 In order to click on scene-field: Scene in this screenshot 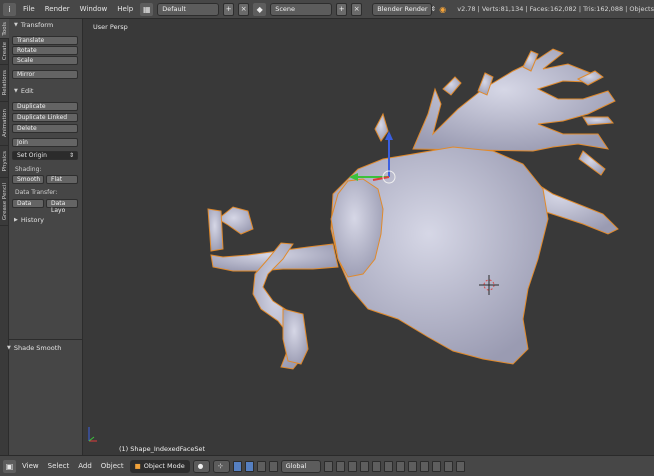, I will do `click(301, 9)`.